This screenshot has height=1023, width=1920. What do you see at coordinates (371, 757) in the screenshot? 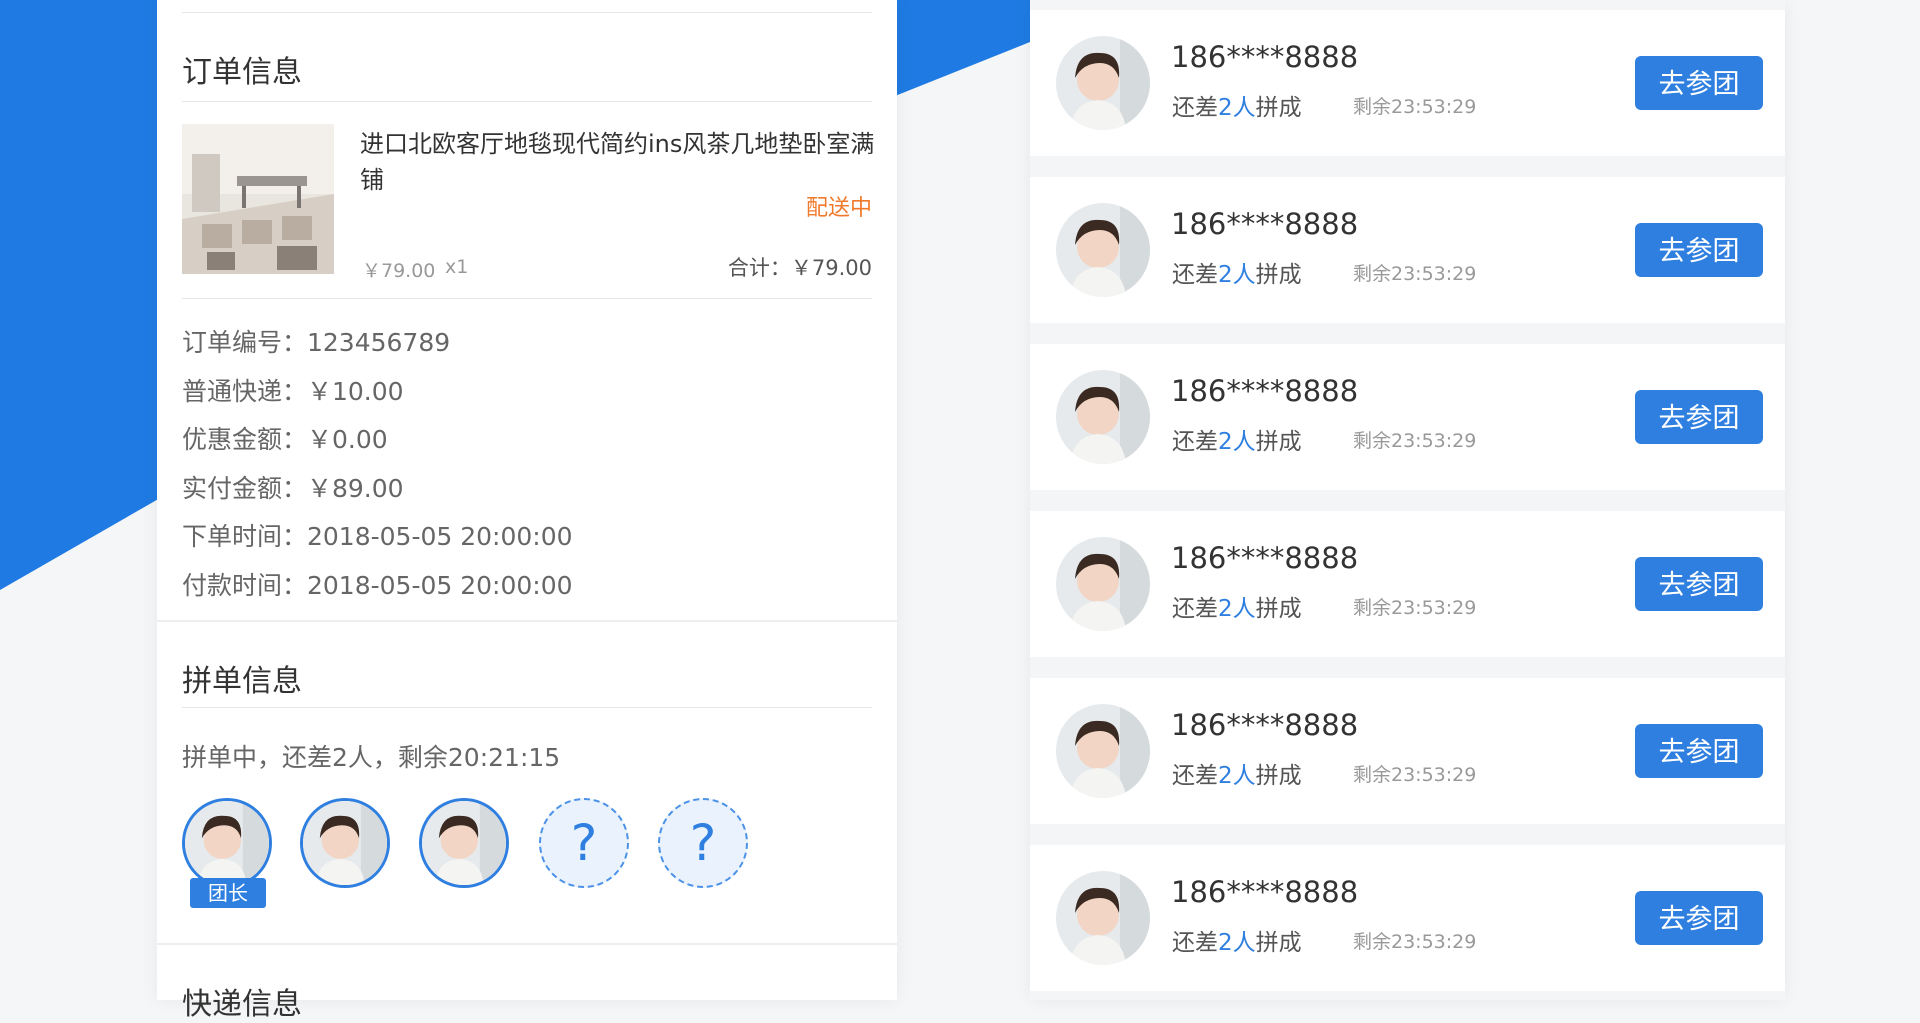
I see `group-status: 拼单中，还差2人，剩余20:21:15` at bounding box center [371, 757].